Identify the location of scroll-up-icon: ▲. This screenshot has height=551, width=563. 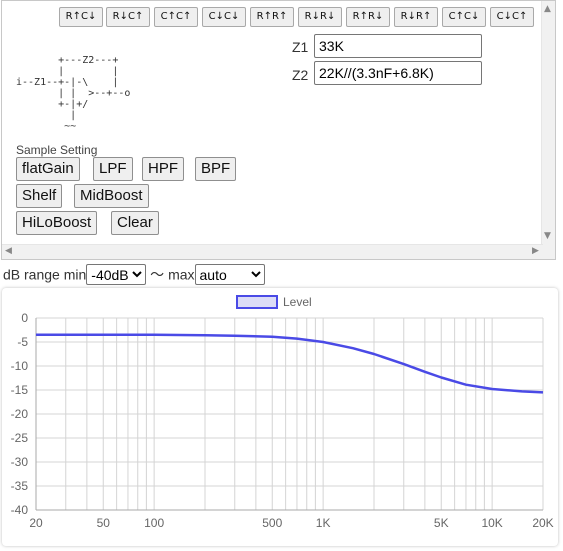
(547, 9).